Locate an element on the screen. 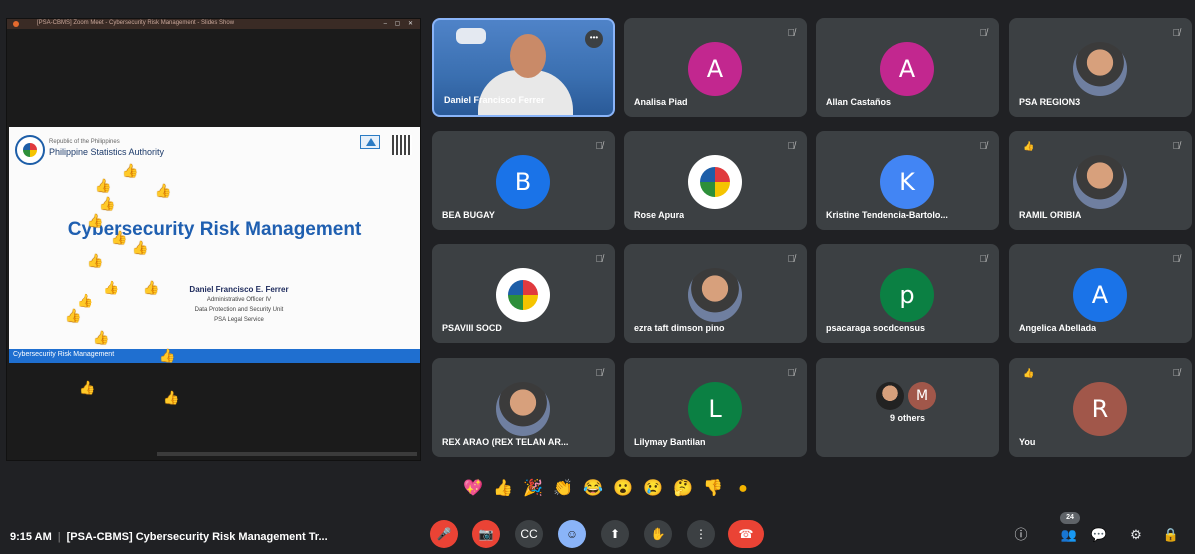 Image resolution: width=1195 pixels, height=554 pixels. participant-tile: R 🎙̸ 👍 You is located at coordinates (1100, 407).